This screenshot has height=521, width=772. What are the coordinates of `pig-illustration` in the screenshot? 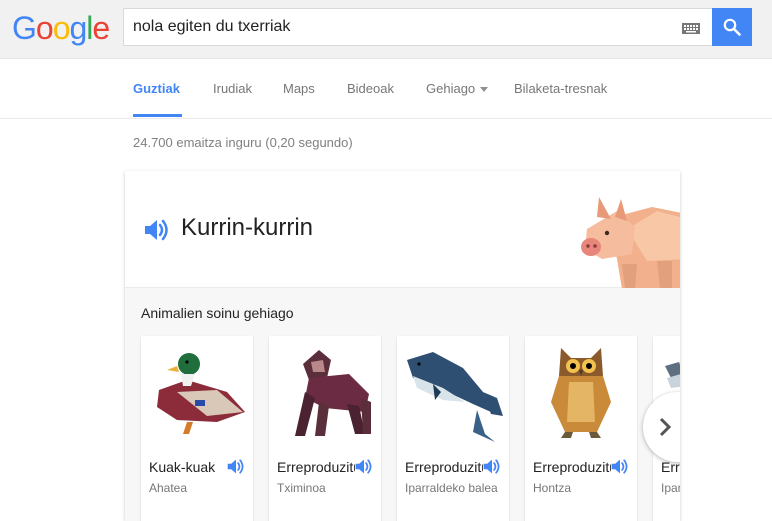 It's located at (630, 243).